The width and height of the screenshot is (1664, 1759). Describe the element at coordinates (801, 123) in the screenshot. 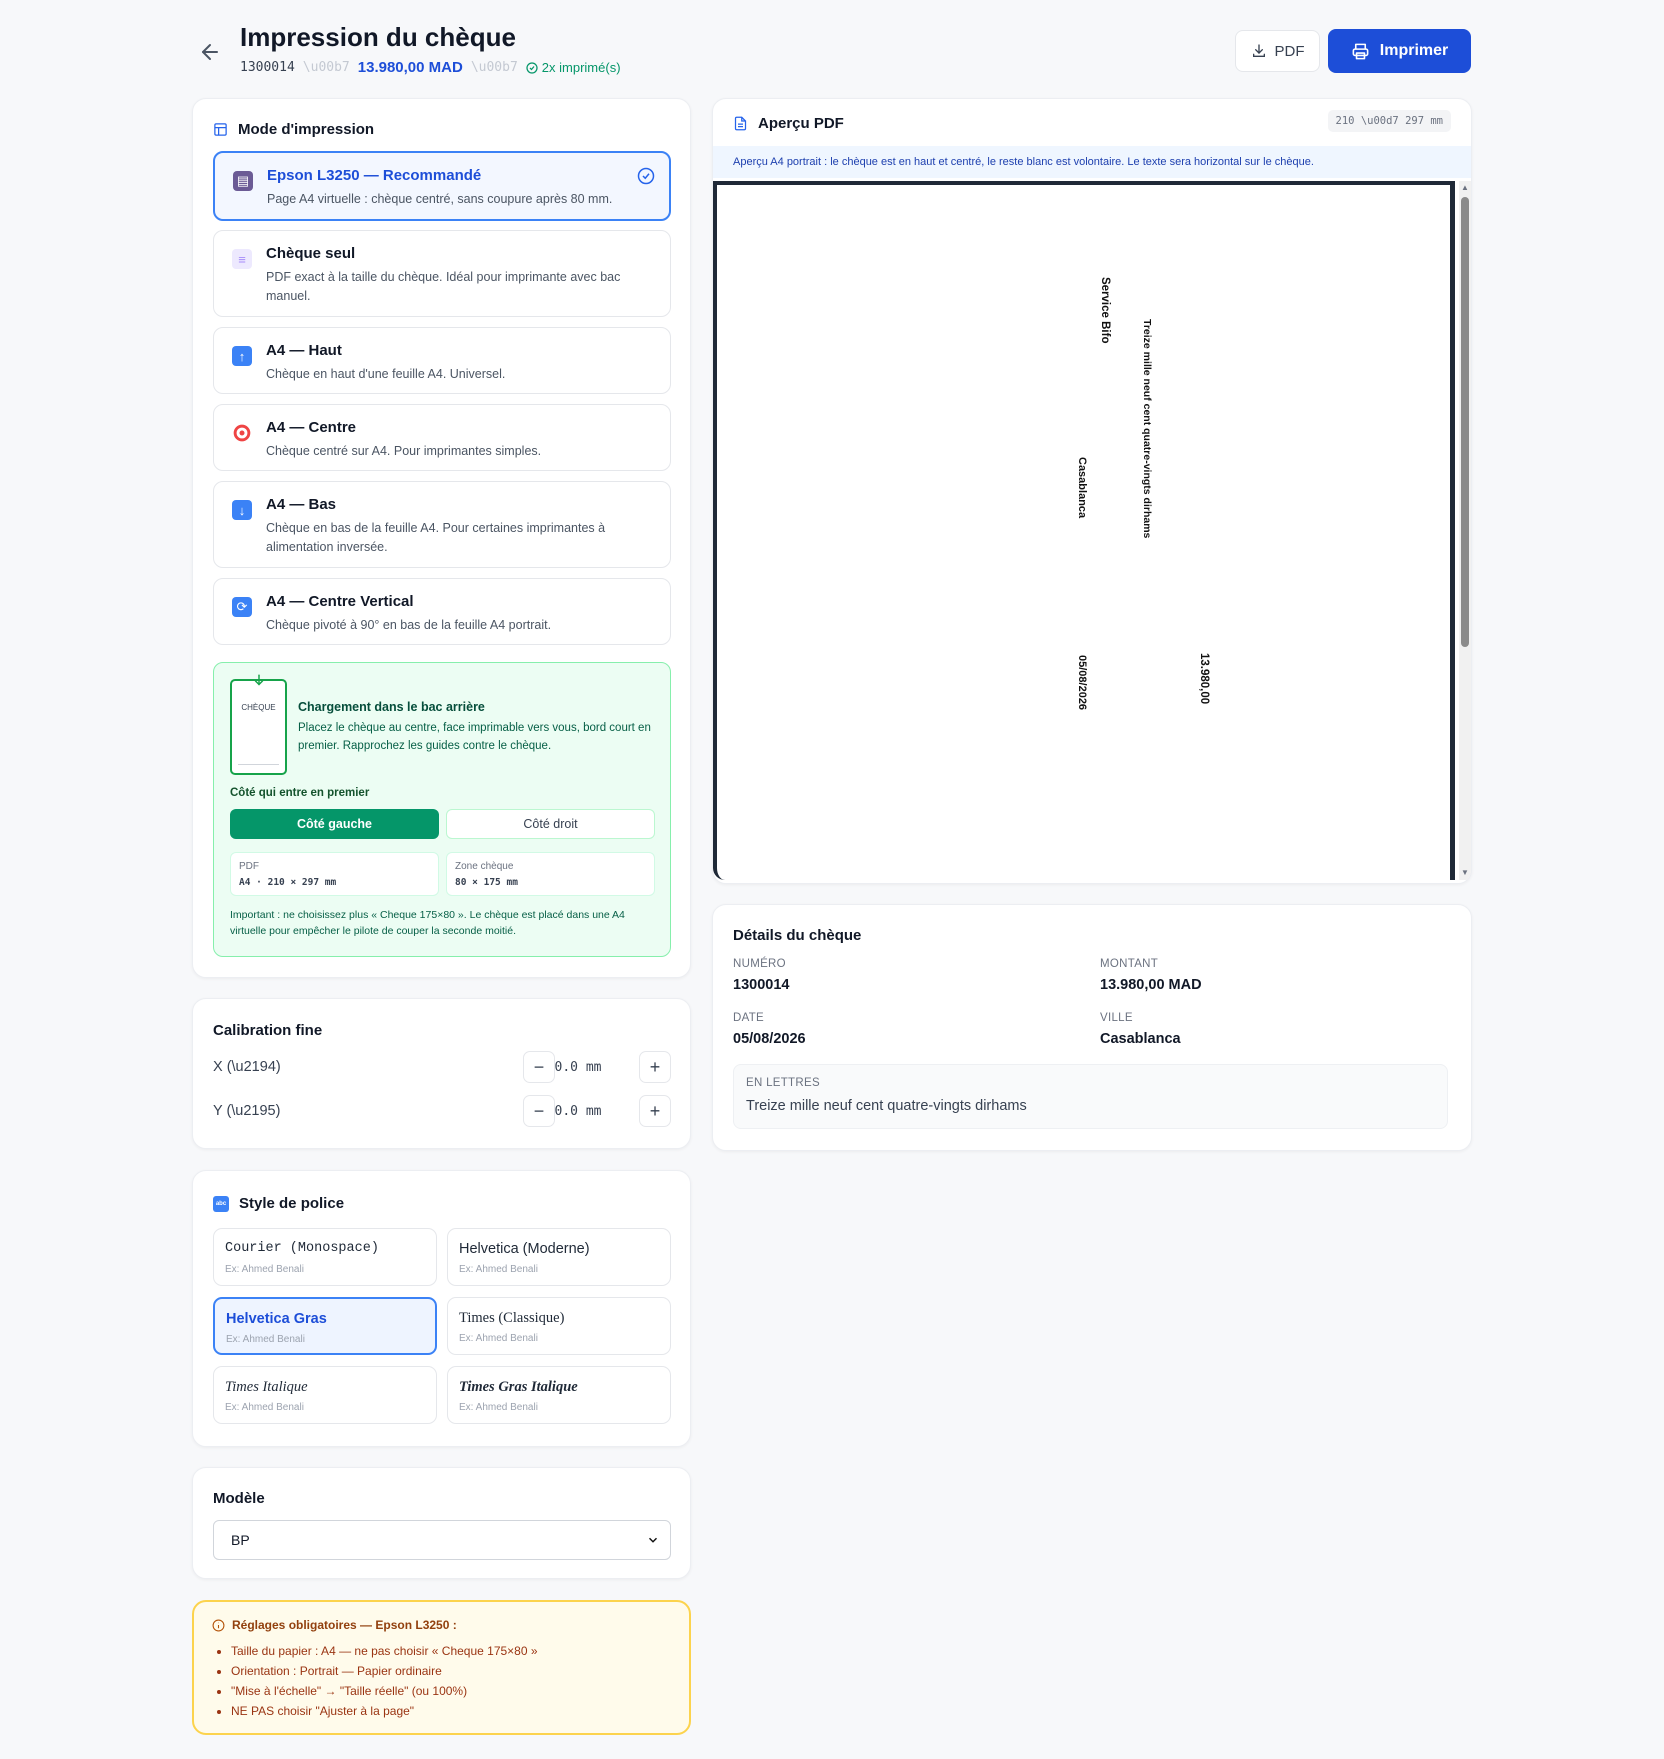

I see `pdf-preview-title-label: Aperçu PDF` at that location.